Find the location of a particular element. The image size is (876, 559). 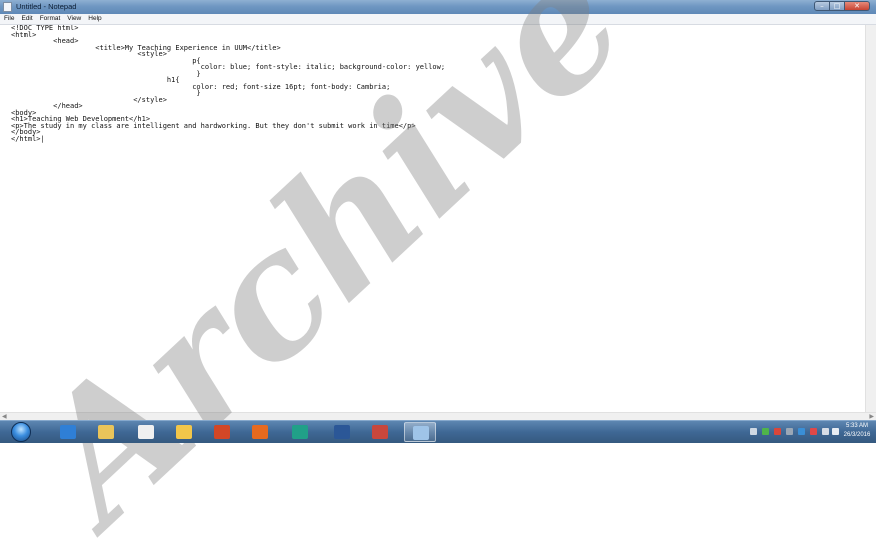

media-player-icon is located at coordinates (146, 432).